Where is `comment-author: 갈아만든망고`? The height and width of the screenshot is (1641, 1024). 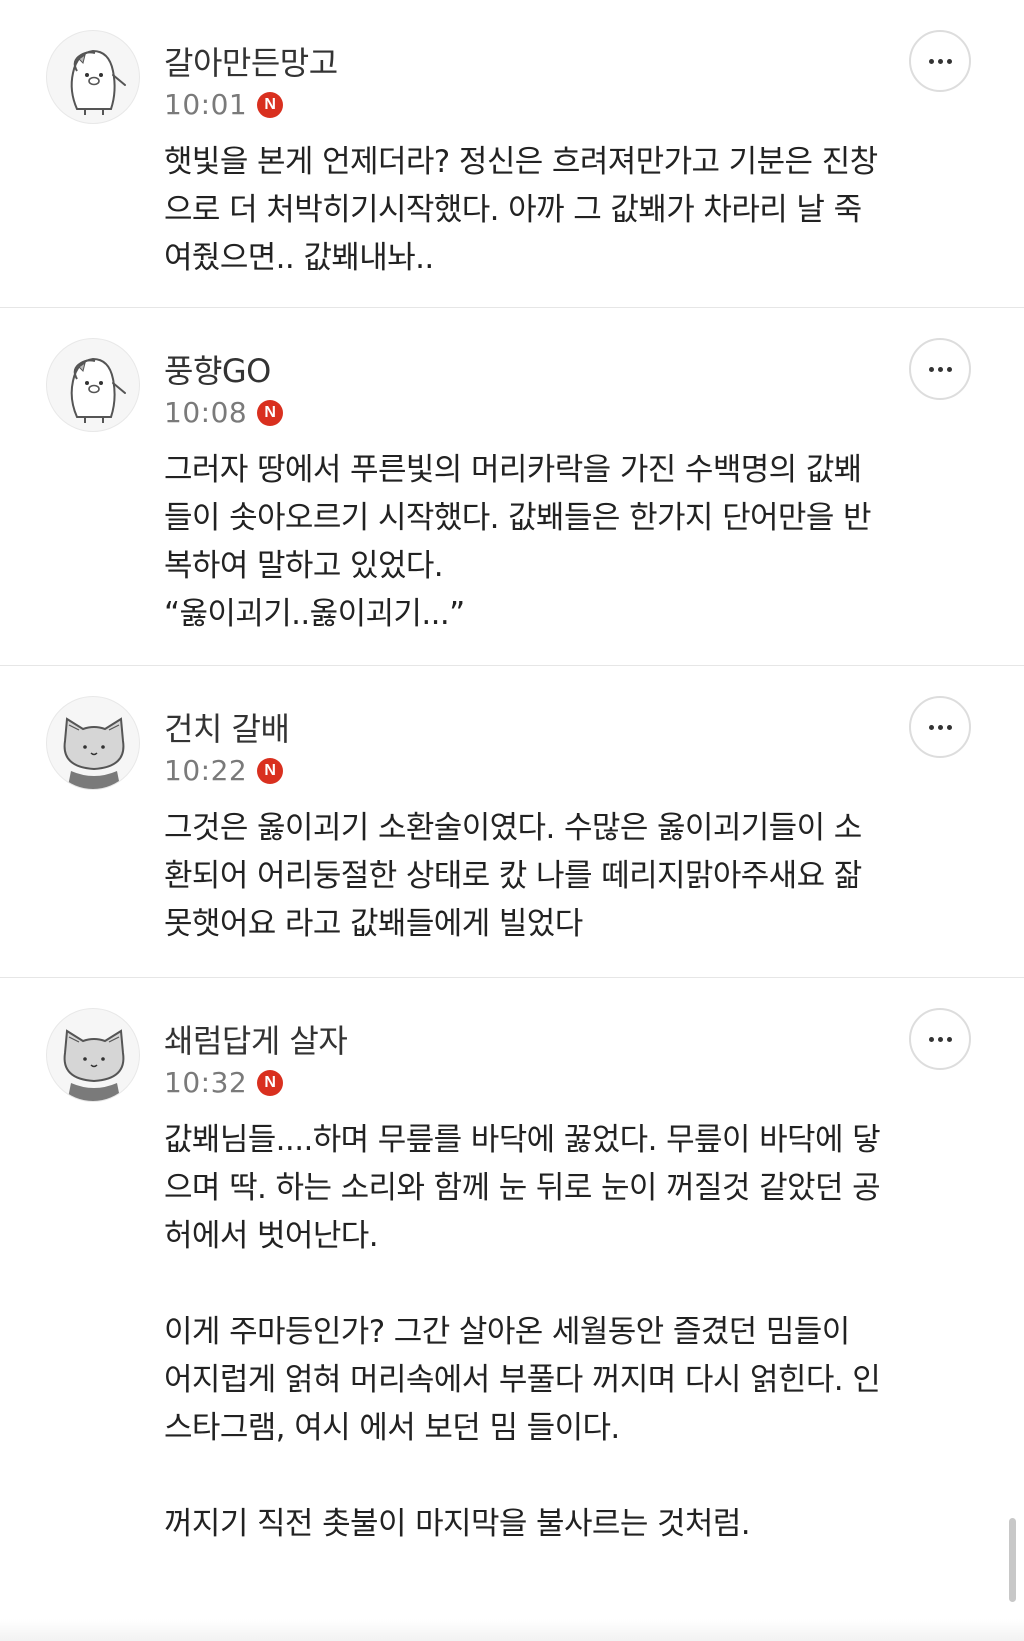 comment-author: 갈아만든망고 is located at coordinates (251, 61).